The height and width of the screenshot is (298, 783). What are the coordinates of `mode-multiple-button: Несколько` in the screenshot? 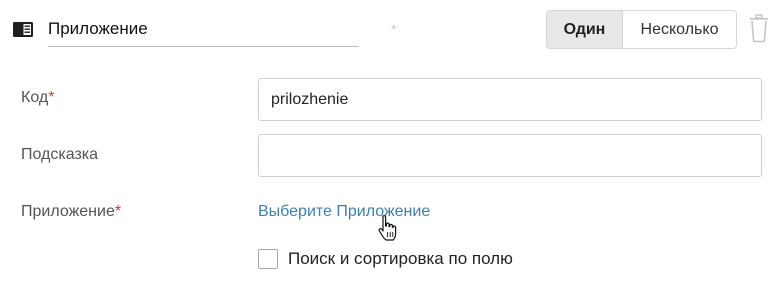 It's located at (679, 29).